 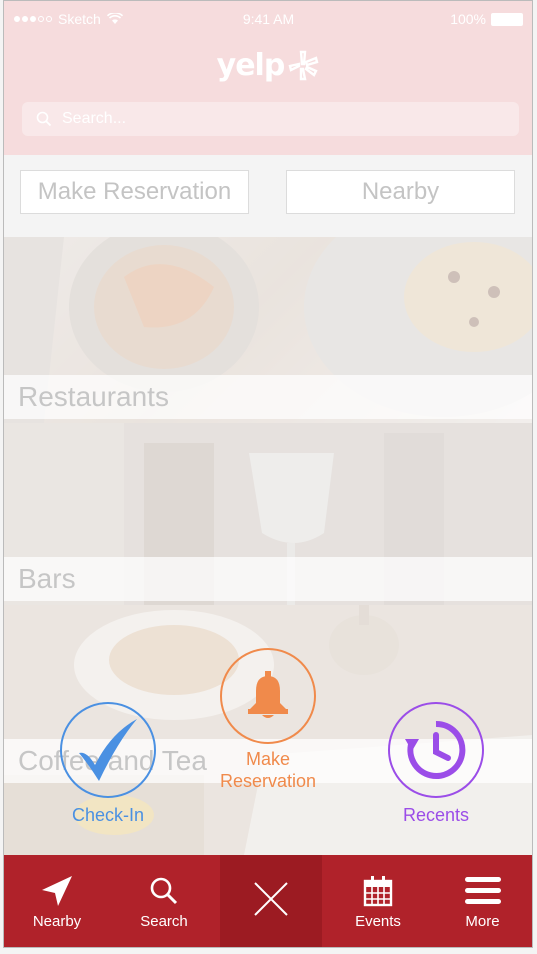 I want to click on status-bar: Sketch 9:41 AM 100%, so click(x=268, y=20).